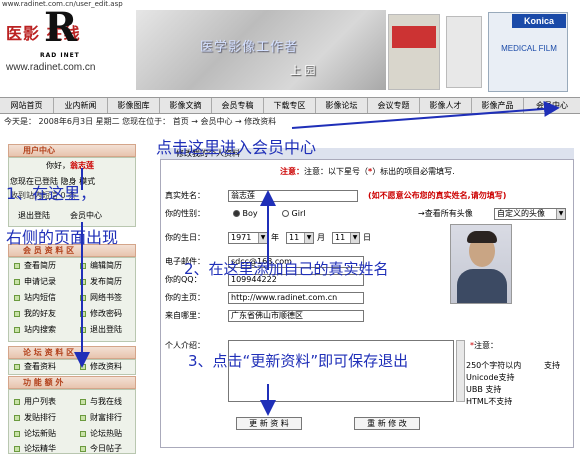 The height and width of the screenshot is (454, 580). What do you see at coordinates (62, 237) in the screenshot?
I see `annotation-step1-b: 右侧的页面出现` at bounding box center [62, 237].